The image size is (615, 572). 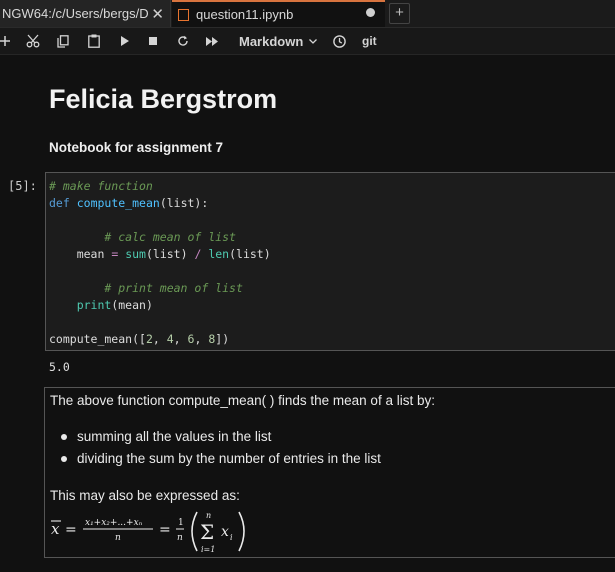 What do you see at coordinates (22, 186) in the screenshot?
I see `execution-count: [5]:` at bounding box center [22, 186].